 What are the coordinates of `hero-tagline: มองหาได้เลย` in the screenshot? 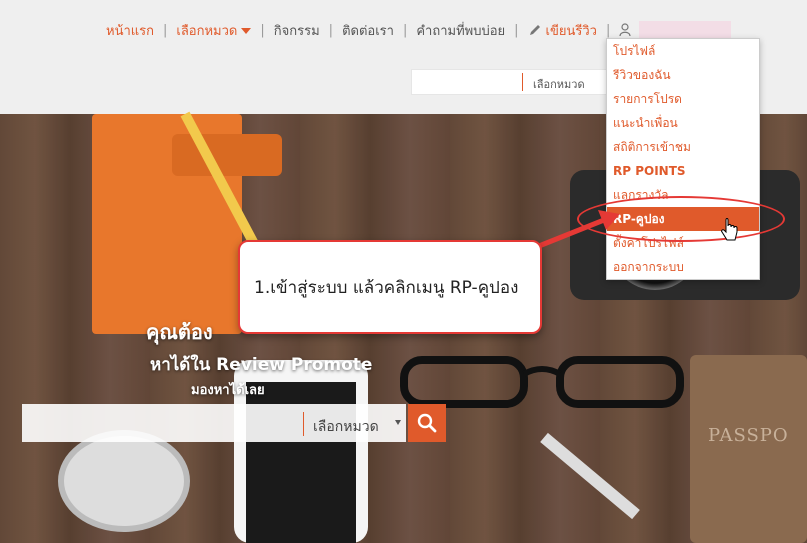 It's located at (228, 390).